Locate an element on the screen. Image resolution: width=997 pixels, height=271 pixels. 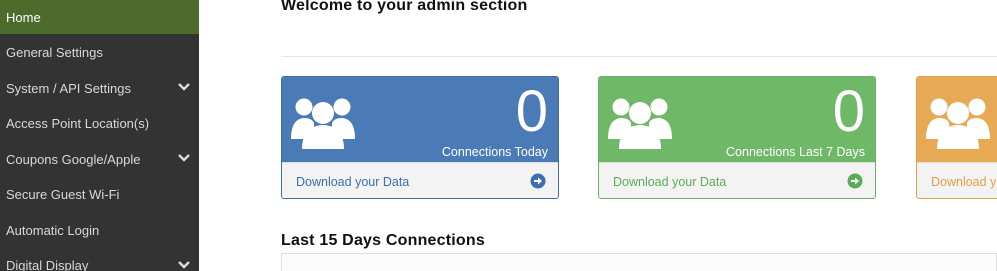
section-title: Last 15 Days Connections is located at coordinates (383, 240).